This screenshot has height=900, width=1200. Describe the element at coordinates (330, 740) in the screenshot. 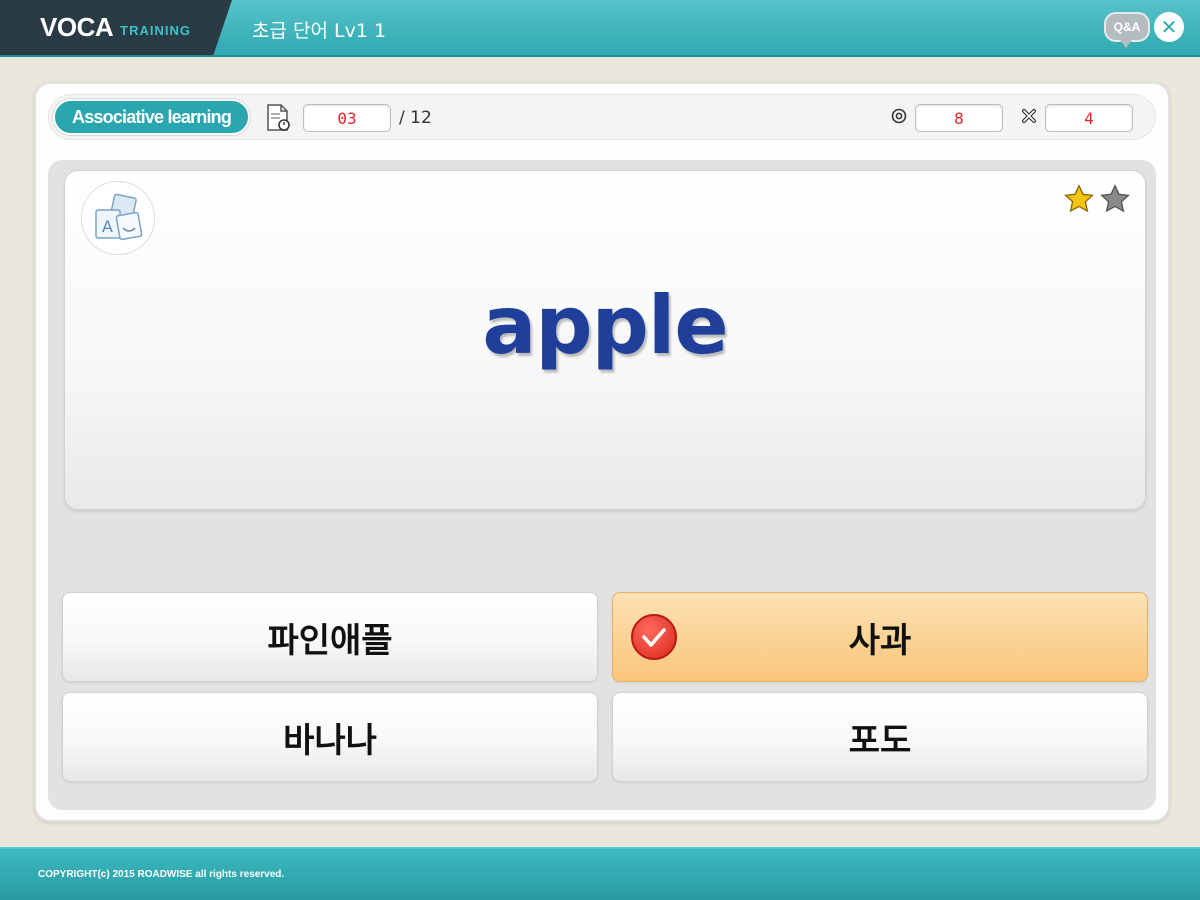

I see `choice-label: 바나나` at that location.